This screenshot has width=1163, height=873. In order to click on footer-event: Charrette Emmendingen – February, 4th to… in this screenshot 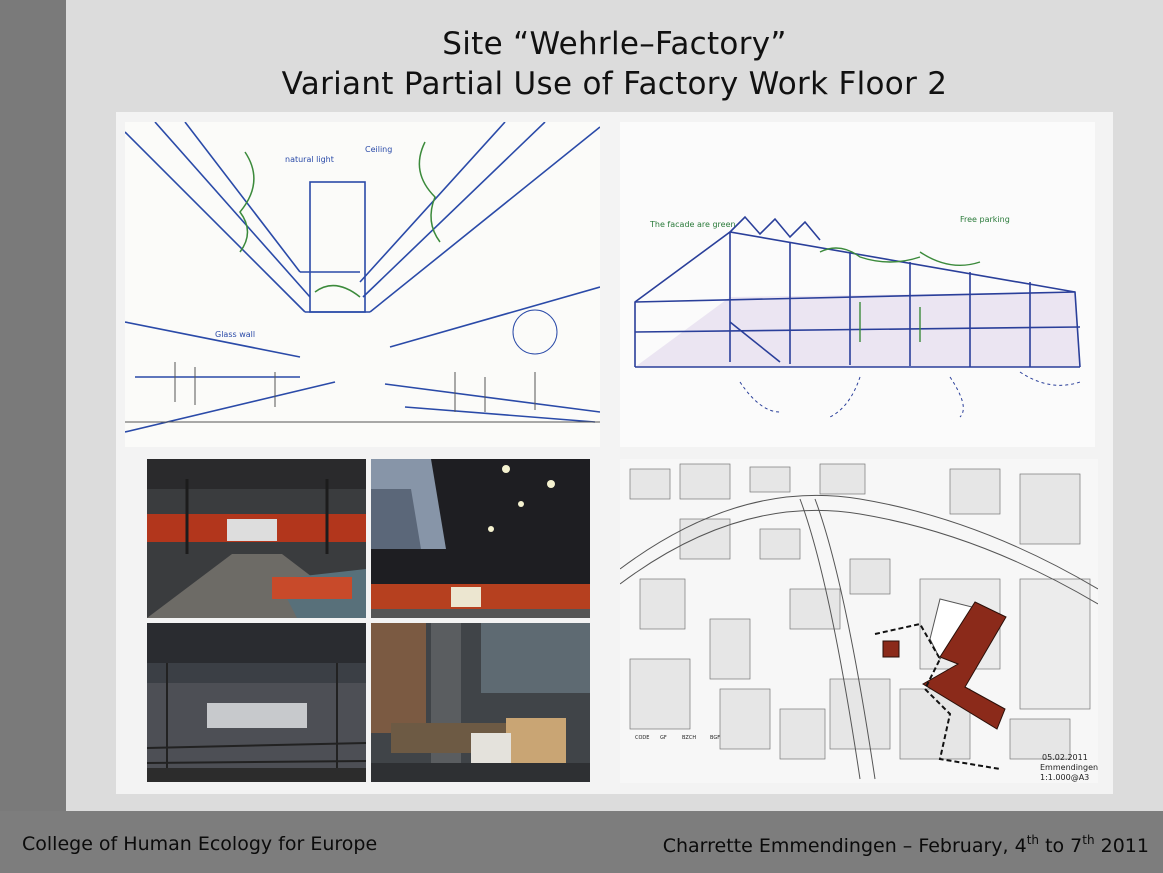, I will do `click(906, 845)`.